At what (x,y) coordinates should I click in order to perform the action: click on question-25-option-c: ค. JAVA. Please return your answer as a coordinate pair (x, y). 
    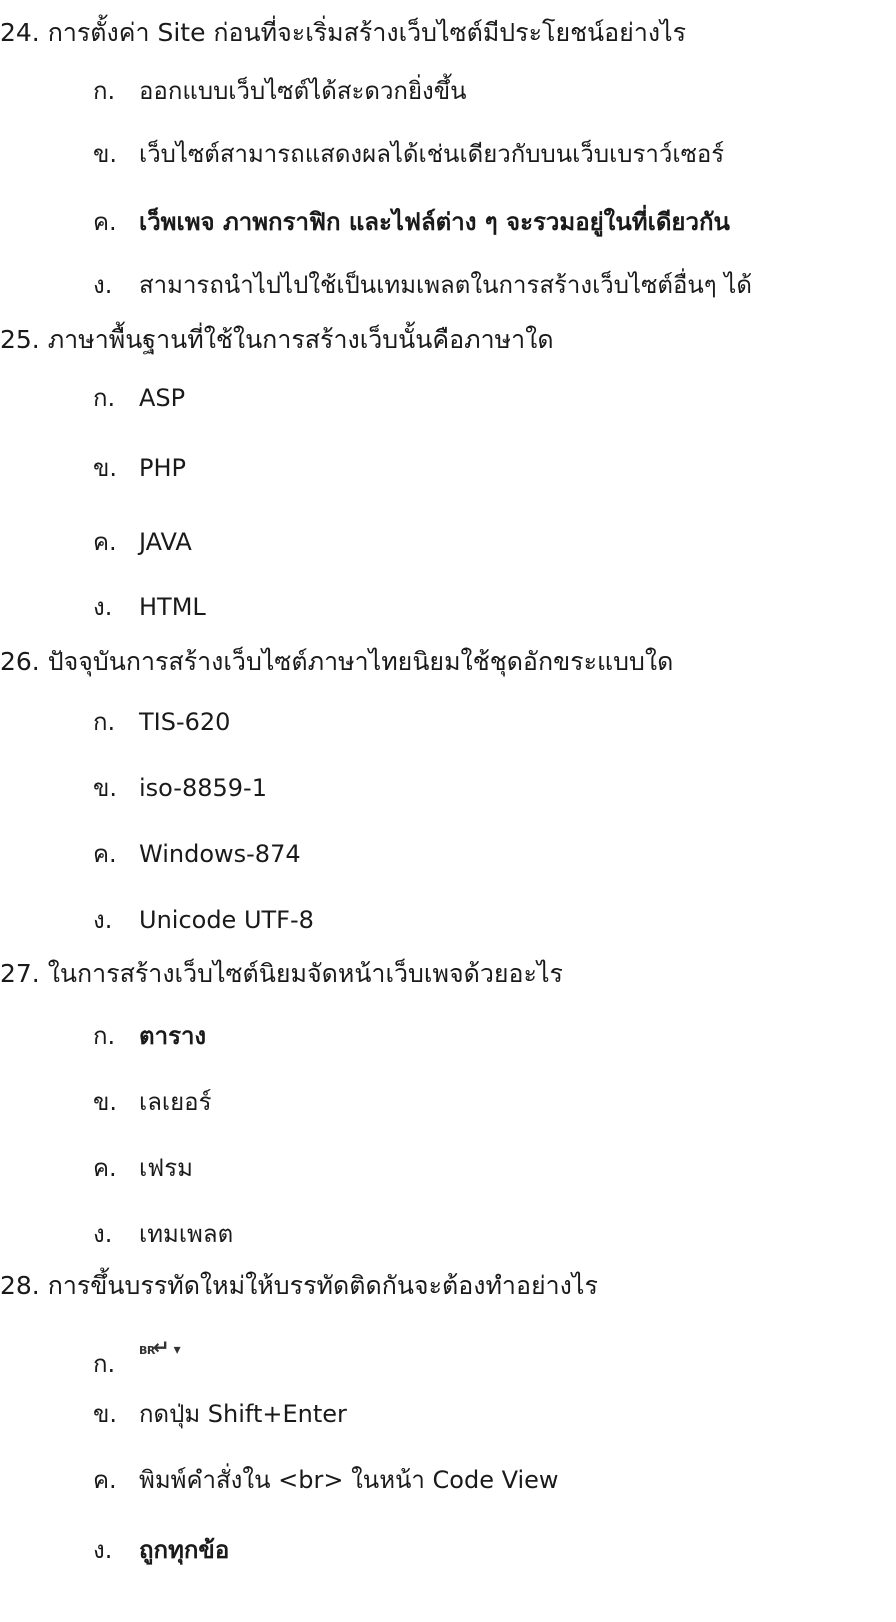
    Looking at the image, I should click on (142, 542).